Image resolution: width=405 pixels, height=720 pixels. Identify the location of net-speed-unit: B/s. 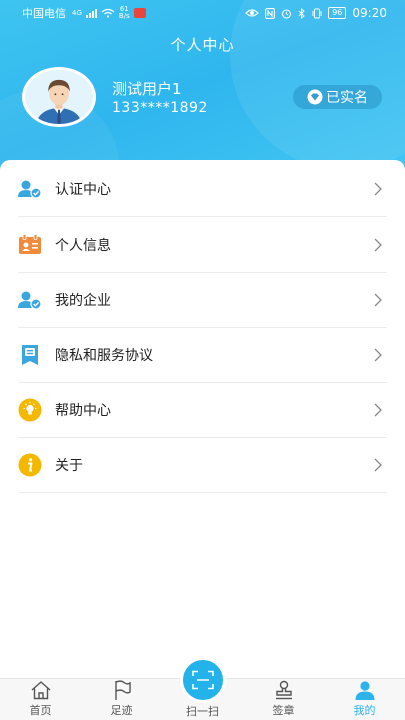
(124, 16).